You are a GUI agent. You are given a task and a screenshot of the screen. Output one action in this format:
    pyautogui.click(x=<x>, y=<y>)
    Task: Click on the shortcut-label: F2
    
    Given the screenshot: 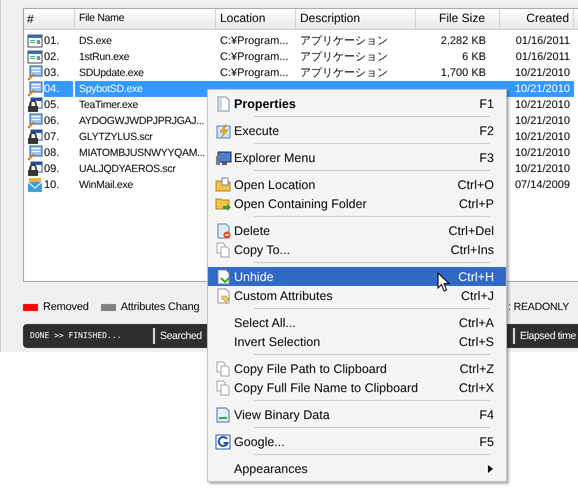 What is the action you would take?
    pyautogui.click(x=486, y=131)
    